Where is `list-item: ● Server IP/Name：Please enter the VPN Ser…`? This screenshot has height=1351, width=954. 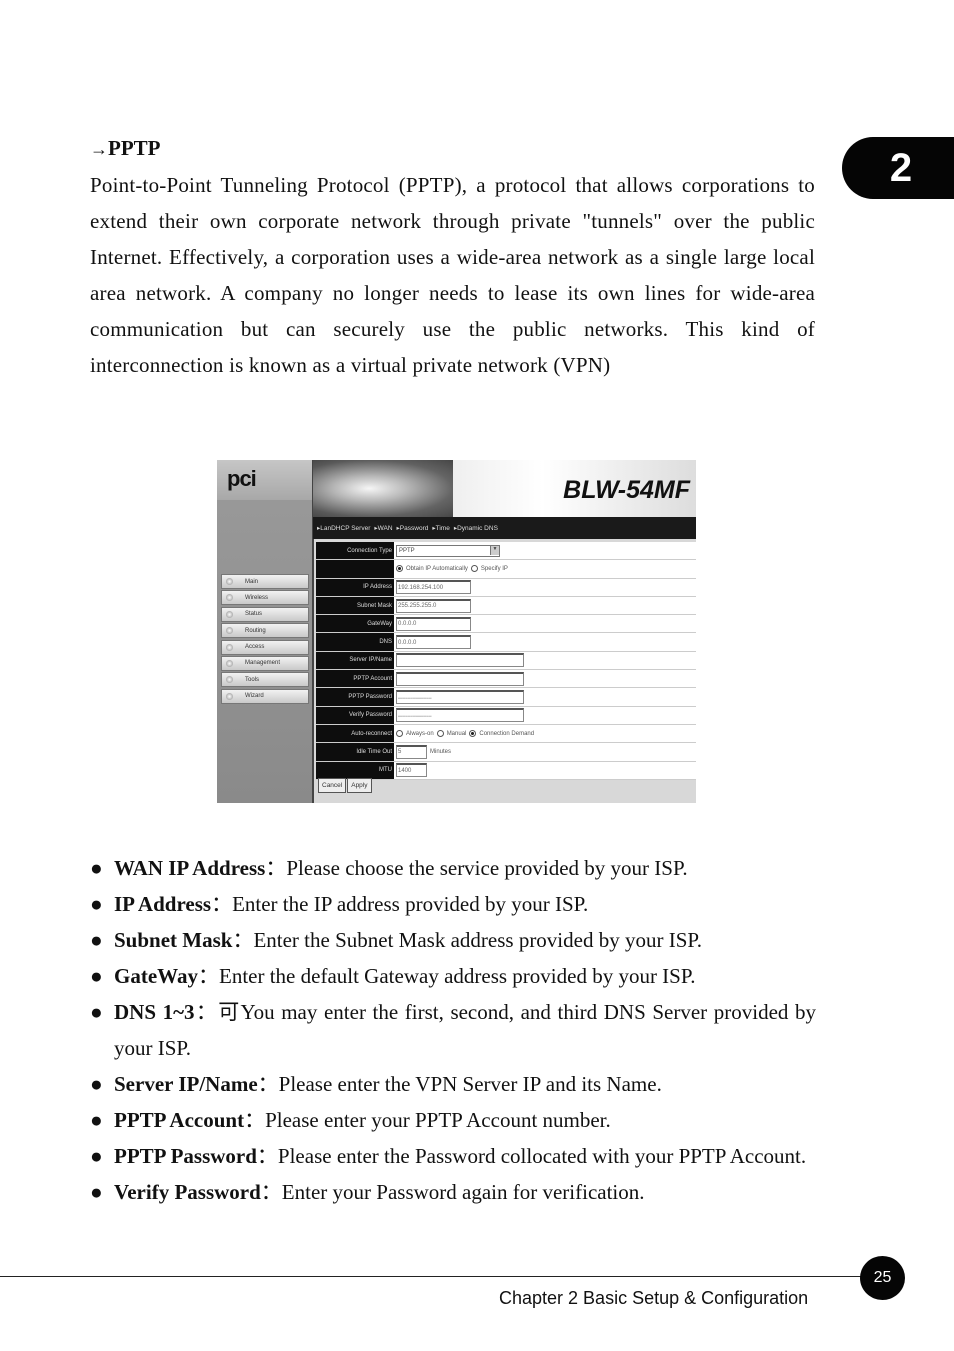 list-item: ● Server IP/Name：Please enter the VPN Ser… is located at coordinates (453, 1084).